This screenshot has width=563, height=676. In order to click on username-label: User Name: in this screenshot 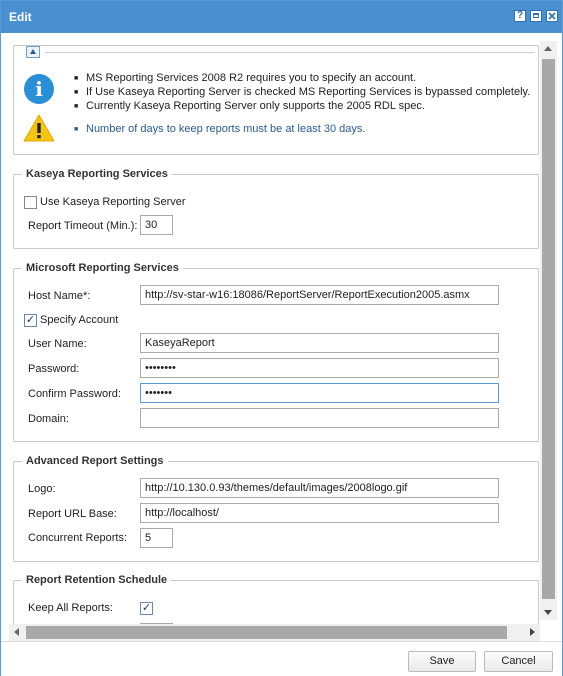, I will do `click(57, 344)`.